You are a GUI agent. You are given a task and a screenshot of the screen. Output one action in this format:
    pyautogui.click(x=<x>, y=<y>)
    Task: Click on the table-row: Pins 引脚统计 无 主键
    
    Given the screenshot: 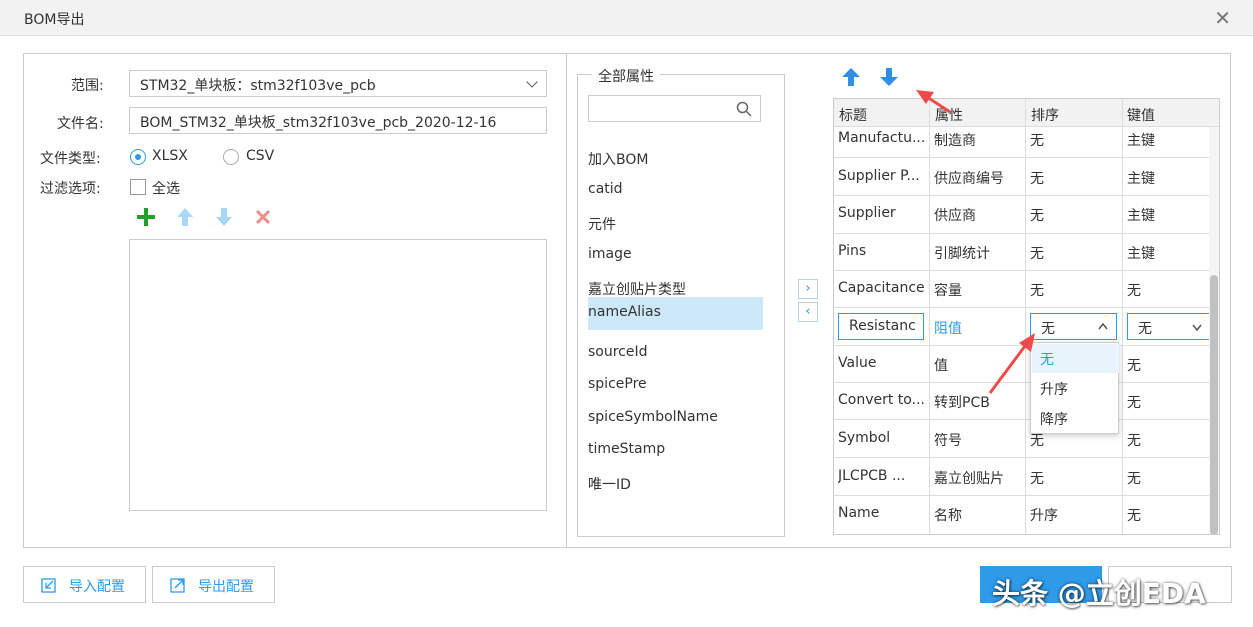 What is the action you would take?
    pyautogui.click(x=1022, y=252)
    